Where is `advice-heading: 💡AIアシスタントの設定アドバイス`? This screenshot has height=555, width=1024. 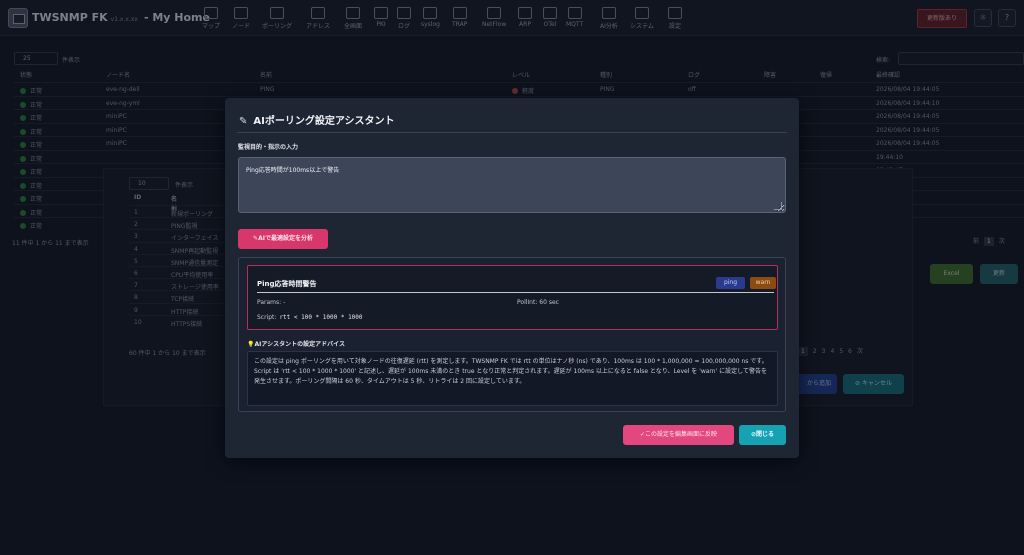
advice-heading: 💡AIアシスタントの設定アドバイス is located at coordinates (296, 343).